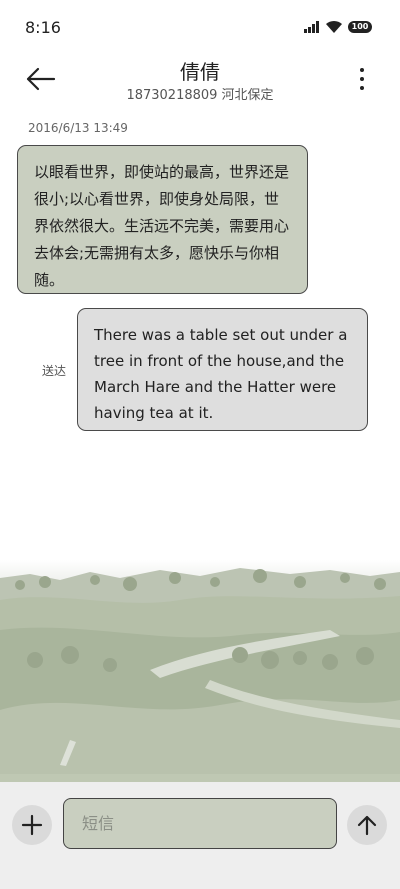 The width and height of the screenshot is (400, 889). I want to click on conversation-header: 倩倩 18730218809 河北保定, so click(200, 81).